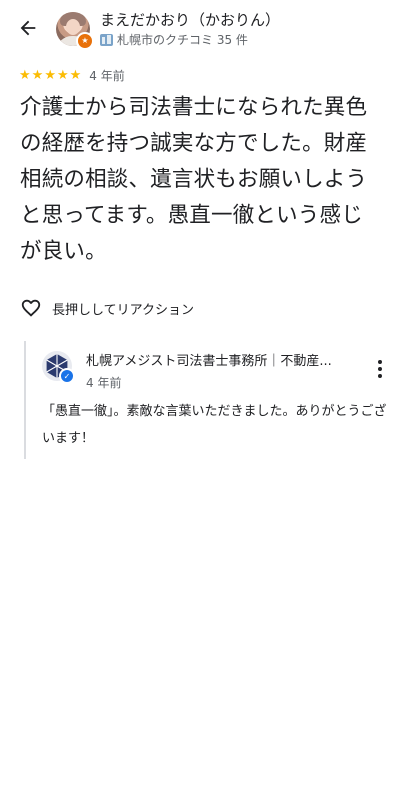  I want to click on arrow-left-icon, so click(28, 28).